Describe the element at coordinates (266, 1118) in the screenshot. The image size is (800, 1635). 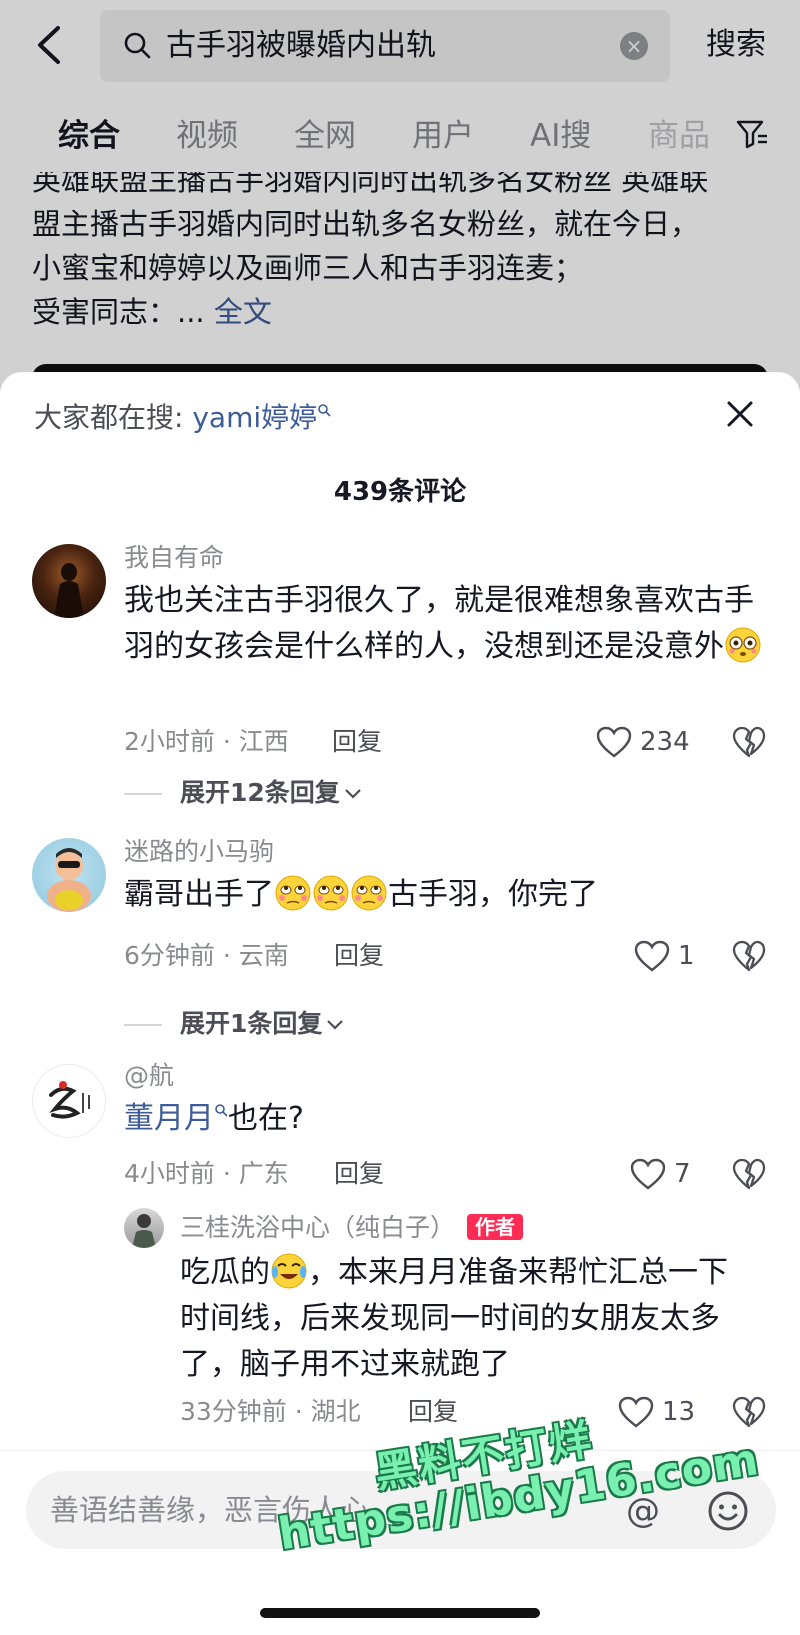
I see `comment-text: 也在?` at that location.